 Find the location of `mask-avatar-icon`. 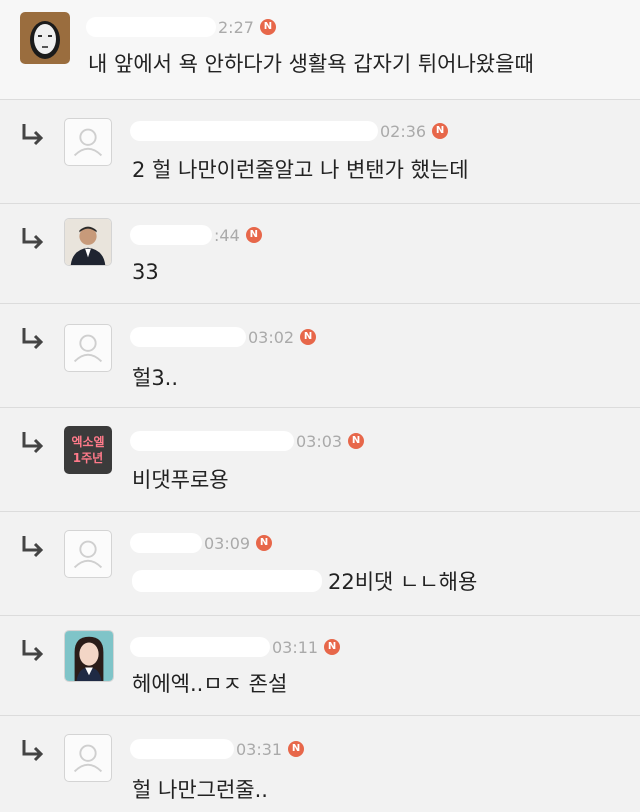

mask-avatar-icon is located at coordinates (45, 38).